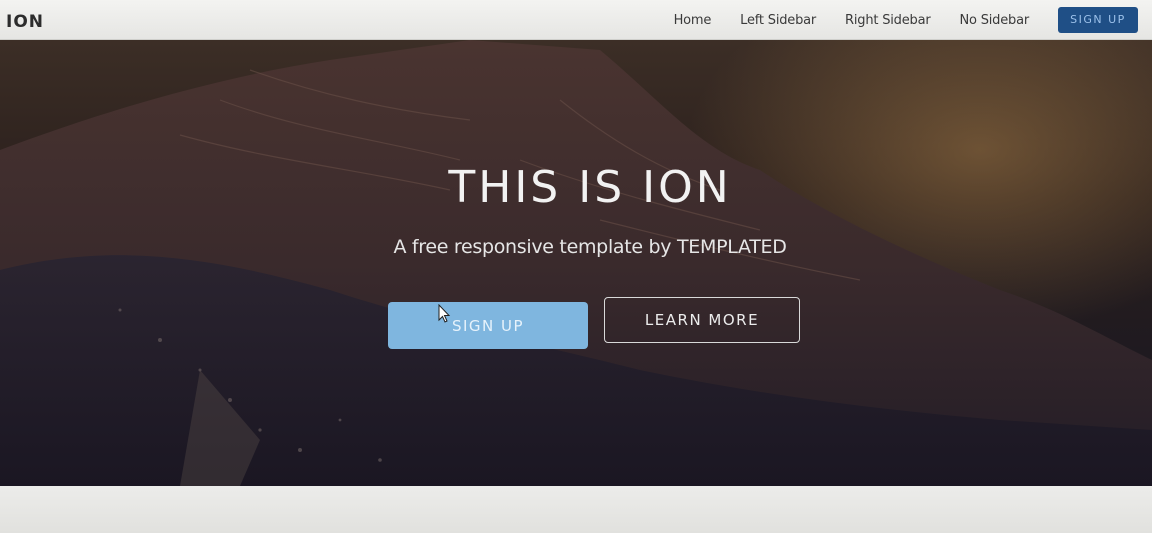  I want to click on signup-button: SIGN UP, so click(488, 325).